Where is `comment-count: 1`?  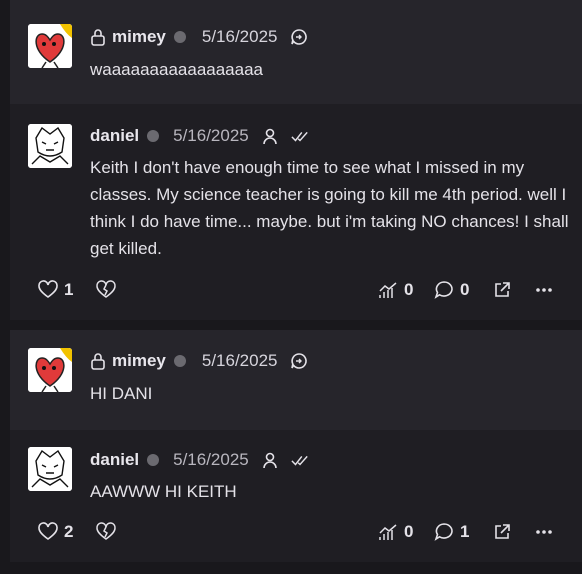 comment-count: 1 is located at coordinates (465, 531).